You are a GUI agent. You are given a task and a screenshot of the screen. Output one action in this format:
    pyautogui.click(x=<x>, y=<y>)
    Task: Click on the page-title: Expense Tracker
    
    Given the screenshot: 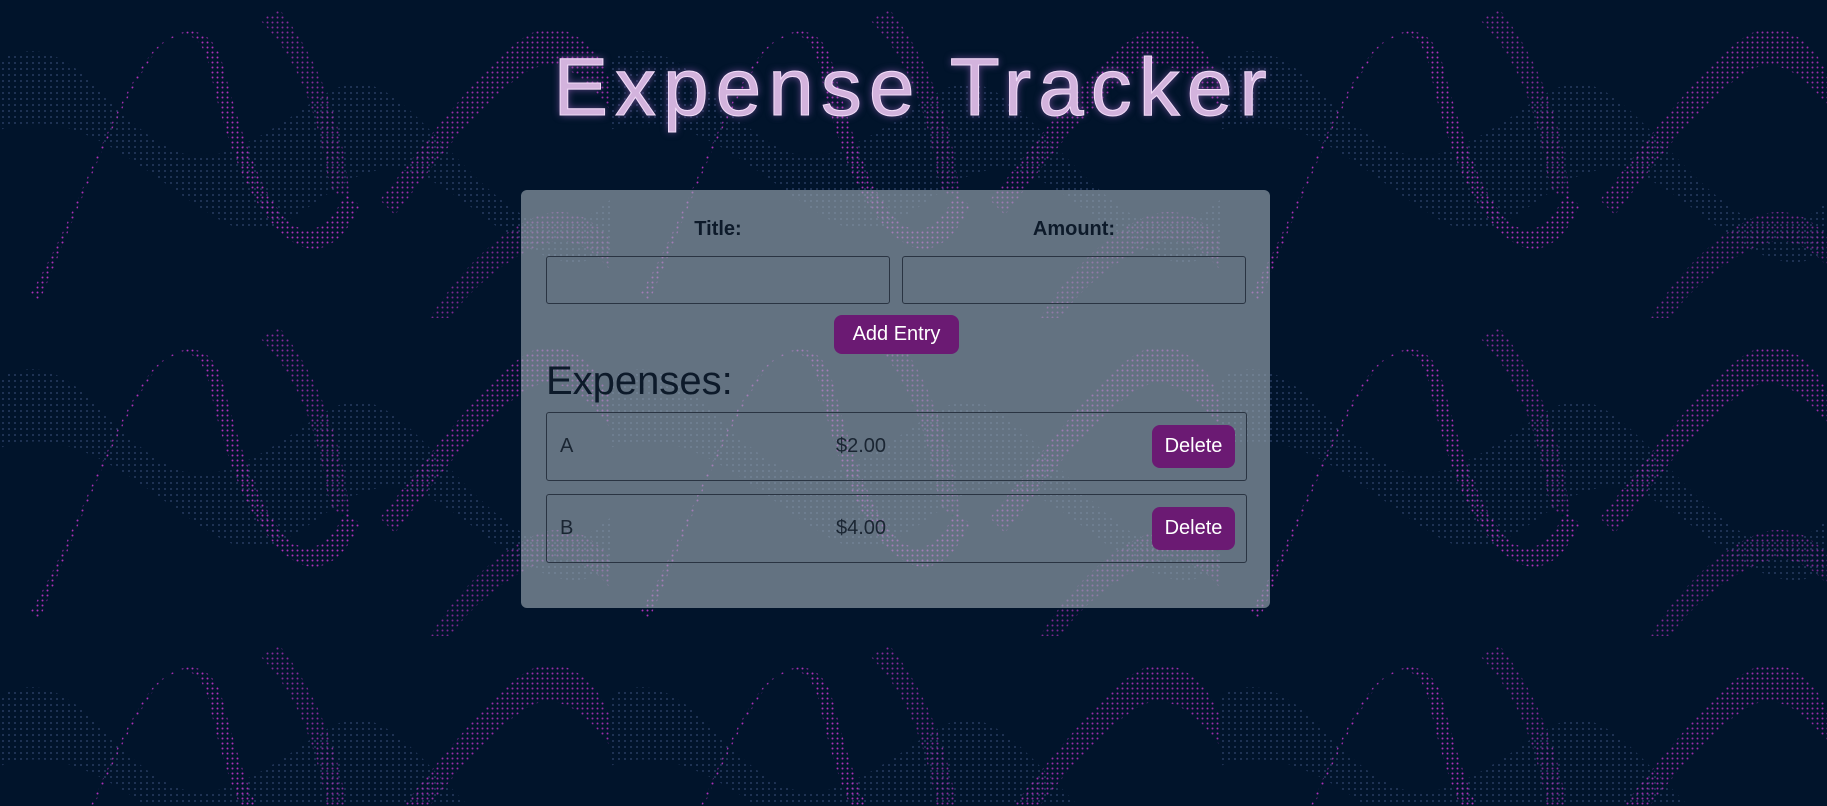 What is the action you would take?
    pyautogui.click(x=913, y=88)
    